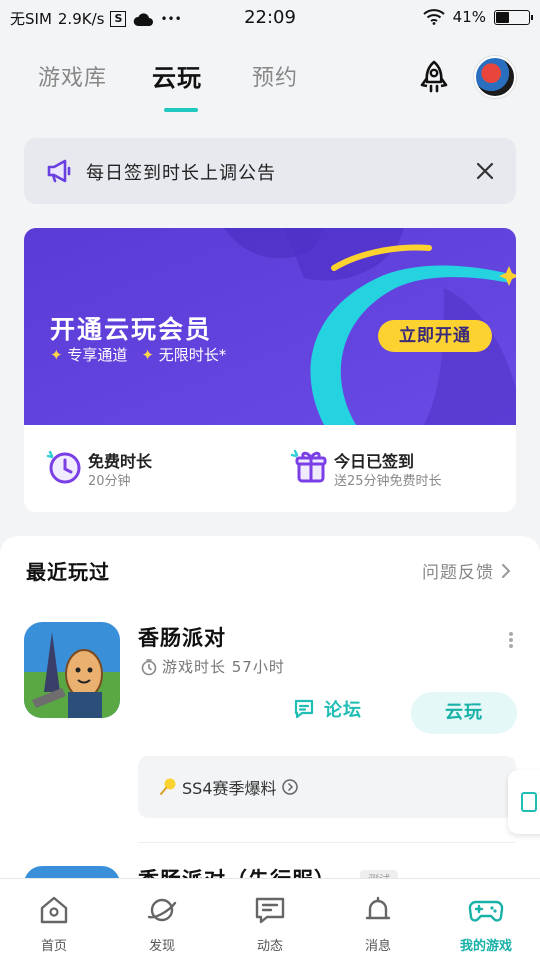 This screenshot has height=960, width=540. What do you see at coordinates (378, 908) in the screenshot?
I see `bell-icon` at bounding box center [378, 908].